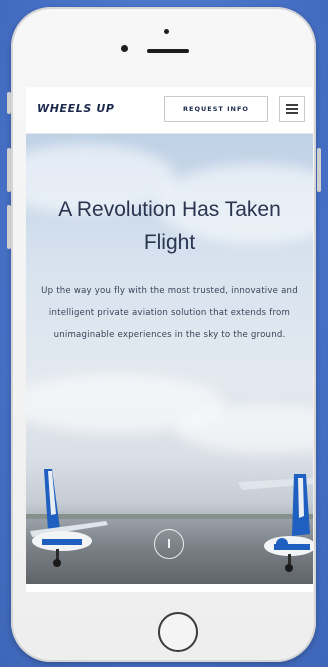 The height and width of the screenshot is (667, 328). What do you see at coordinates (216, 109) in the screenshot?
I see `request-info-button: REQUEST INFO` at bounding box center [216, 109].